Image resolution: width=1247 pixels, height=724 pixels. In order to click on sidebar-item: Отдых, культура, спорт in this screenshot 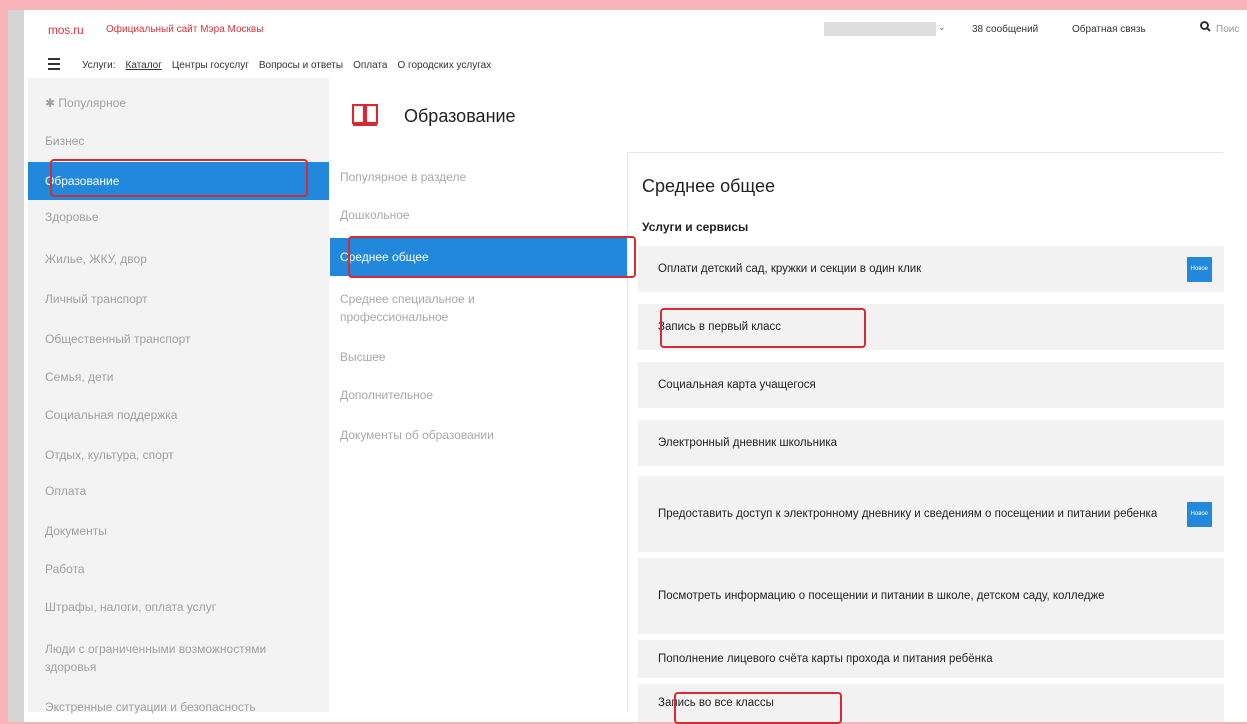, I will do `click(178, 455)`.